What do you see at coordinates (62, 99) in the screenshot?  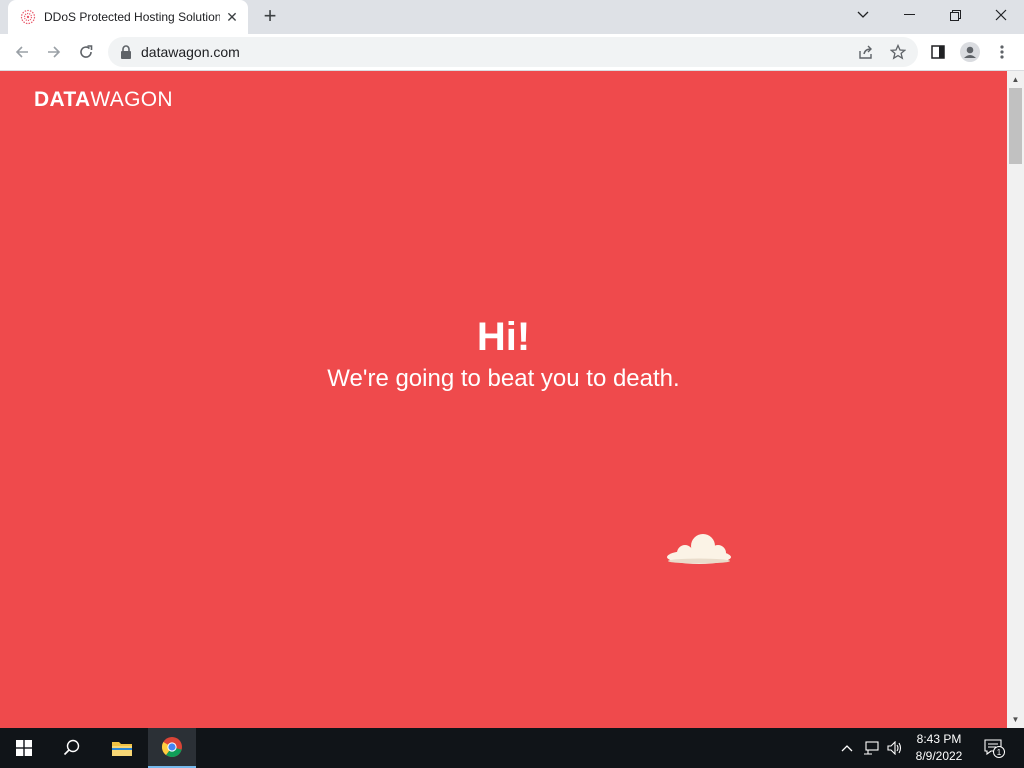 I see `logo-bold-text: DATA` at bounding box center [62, 99].